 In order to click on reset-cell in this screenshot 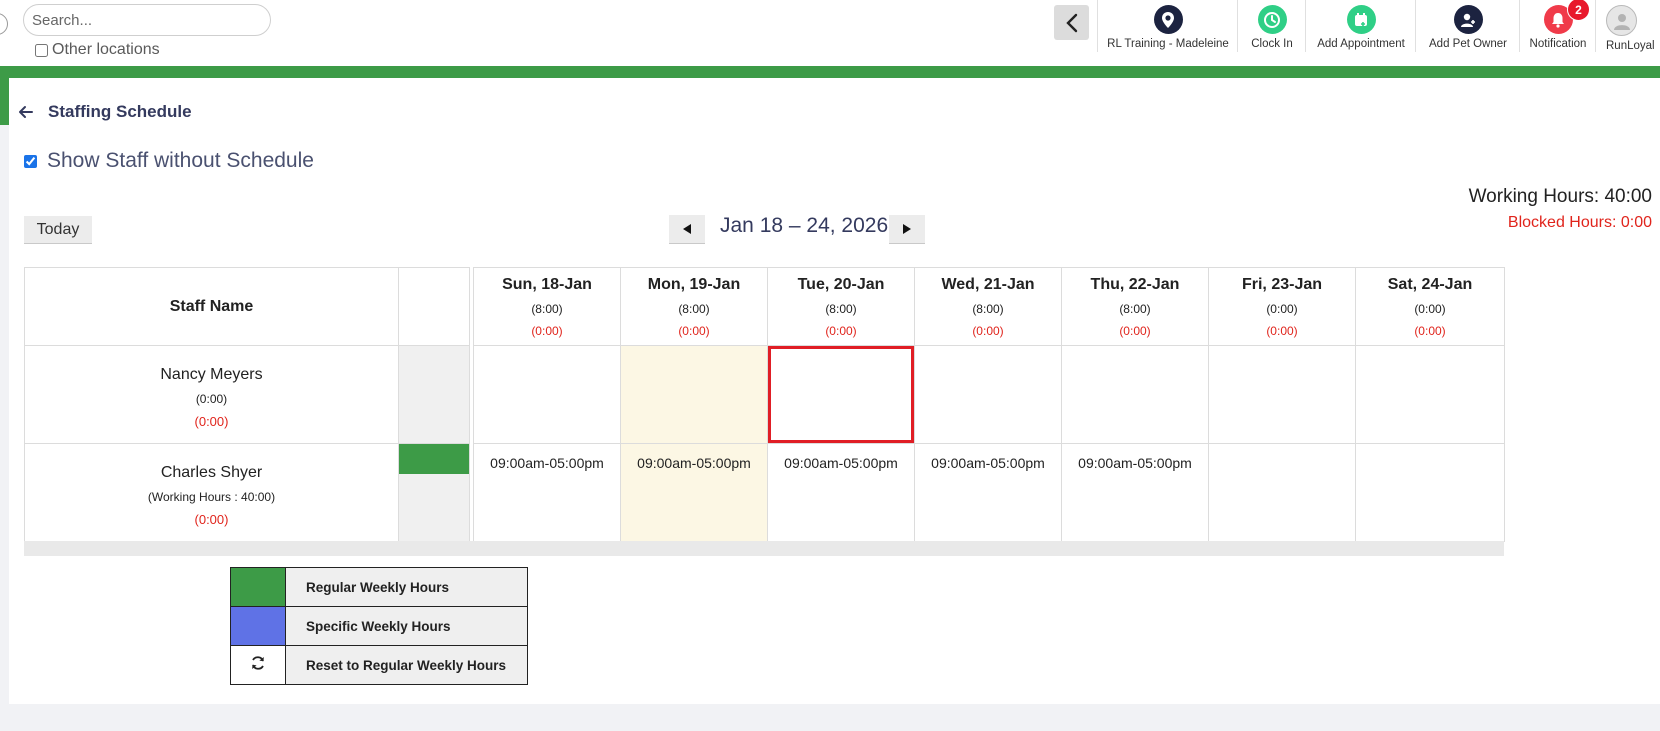, I will do `click(258, 665)`.